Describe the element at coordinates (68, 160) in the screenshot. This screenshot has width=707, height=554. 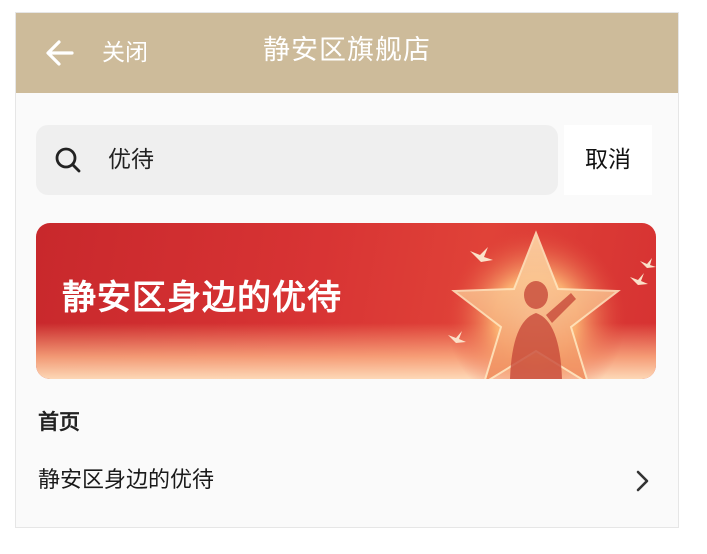
I see `search-icon` at that location.